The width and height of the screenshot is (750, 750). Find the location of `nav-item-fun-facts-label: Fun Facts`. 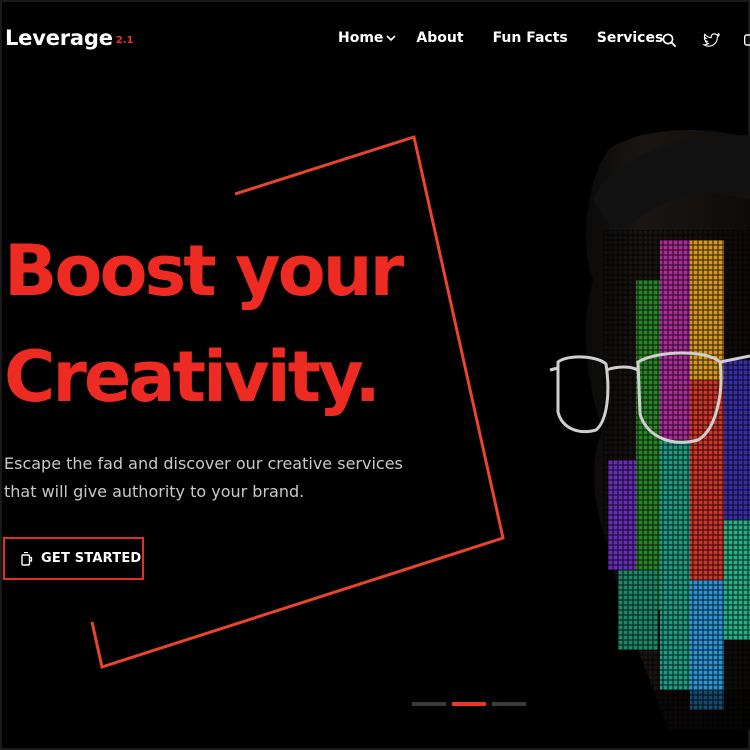

nav-item-fun-facts-label: Fun Facts is located at coordinates (530, 38).